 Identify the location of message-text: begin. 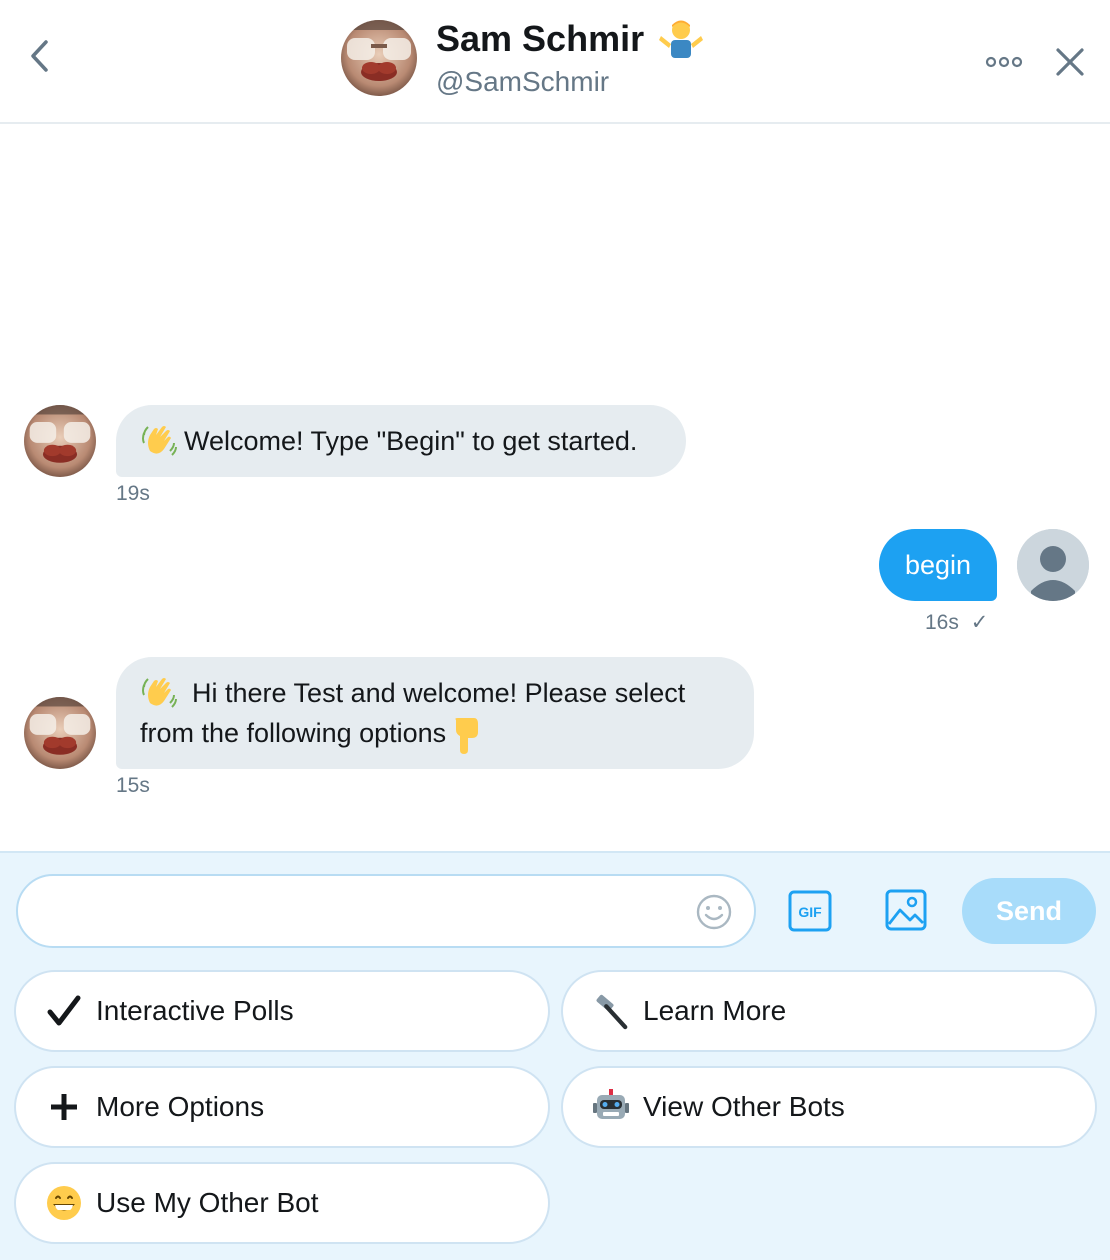
(938, 565).